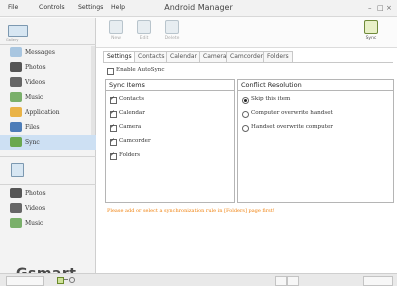  What do you see at coordinates (32, 142) in the screenshot?
I see `sidebar-item-label: Sync` at bounding box center [32, 142].